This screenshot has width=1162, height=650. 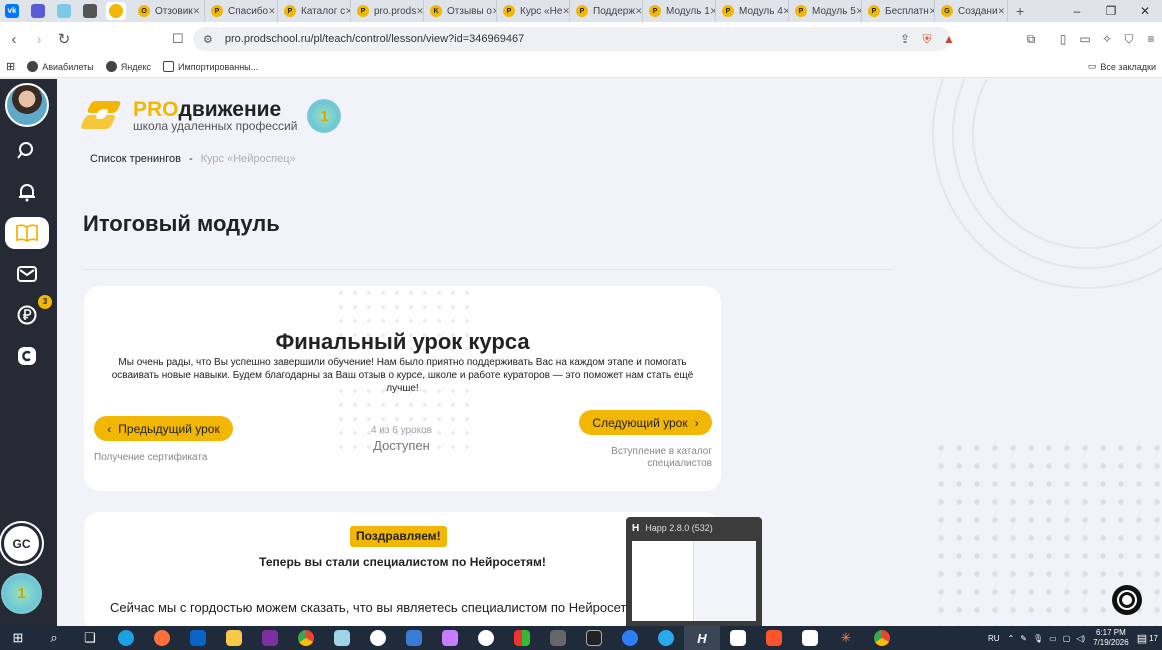 I want to click on browser-tab: G Создани ✕, so click(x=971, y=11).